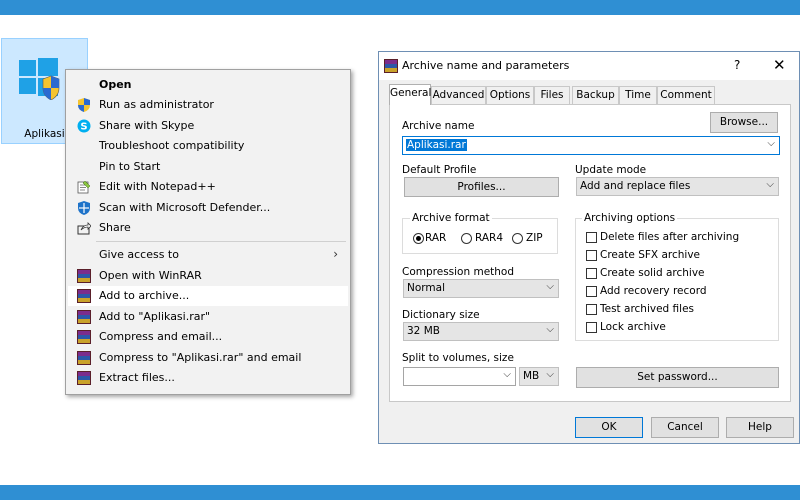 Image resolution: width=800 pixels, height=500 pixels. I want to click on svg-text: S, so click(83, 127).